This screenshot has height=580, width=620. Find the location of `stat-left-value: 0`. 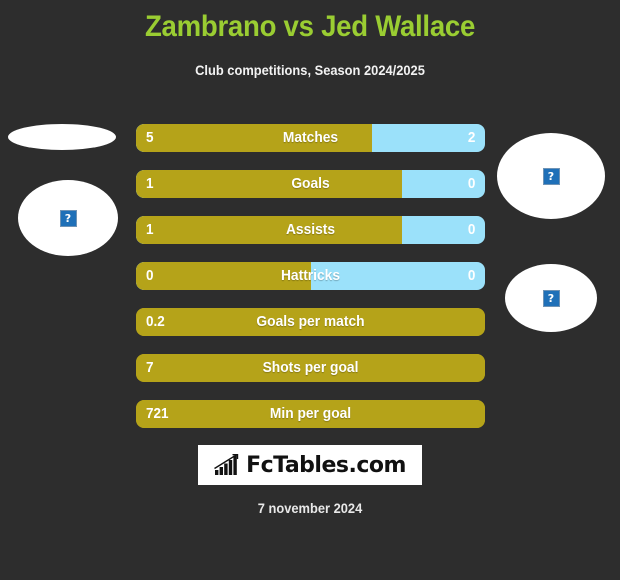

stat-left-value: 0 is located at coordinates (150, 275).